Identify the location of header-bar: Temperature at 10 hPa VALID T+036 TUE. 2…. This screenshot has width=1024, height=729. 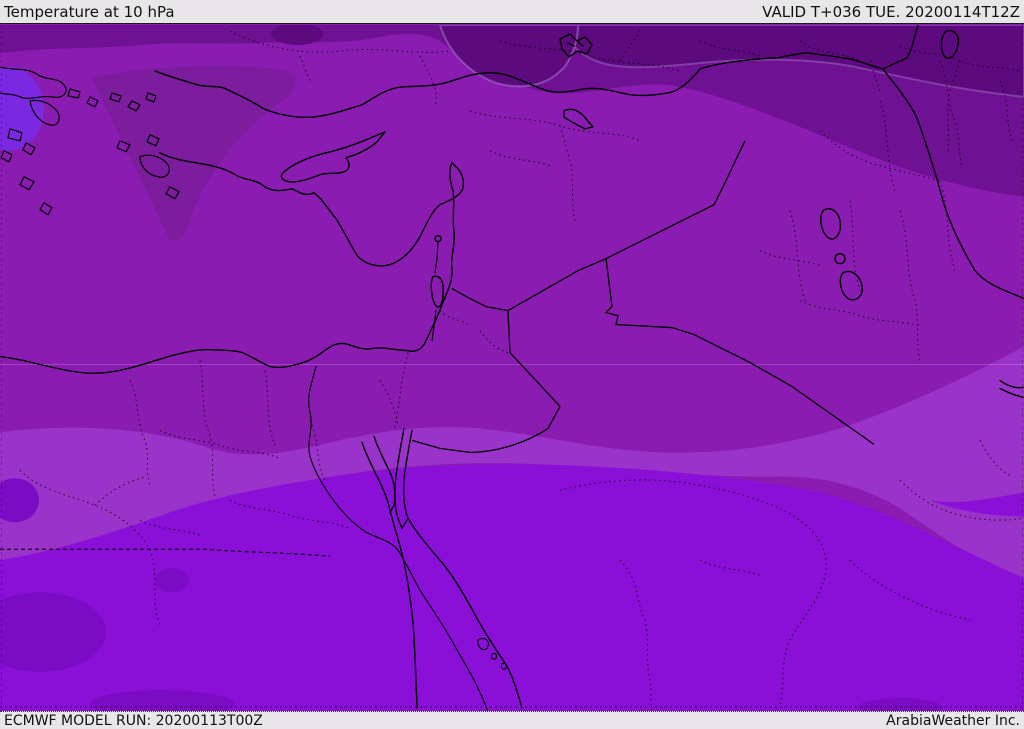
(512, 12).